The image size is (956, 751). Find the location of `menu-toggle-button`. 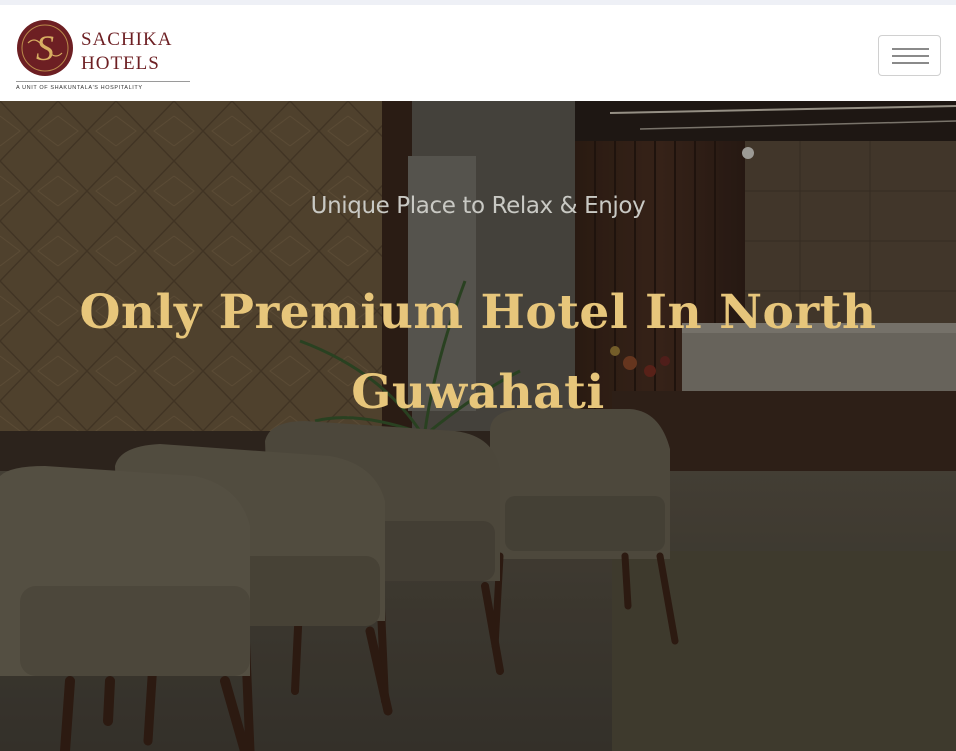

menu-toggle-button is located at coordinates (909, 55).